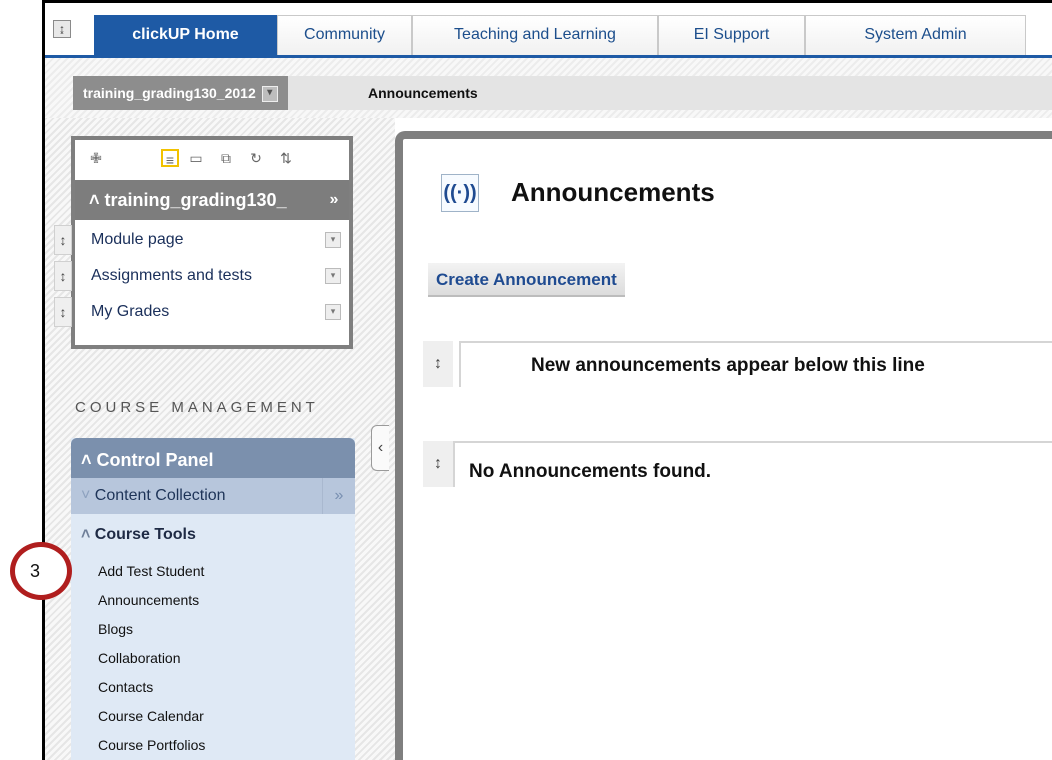 Image resolution: width=1052 pixels, height=760 pixels. What do you see at coordinates (915, 35) in the screenshot?
I see `tab-system-admin: System Admin` at bounding box center [915, 35].